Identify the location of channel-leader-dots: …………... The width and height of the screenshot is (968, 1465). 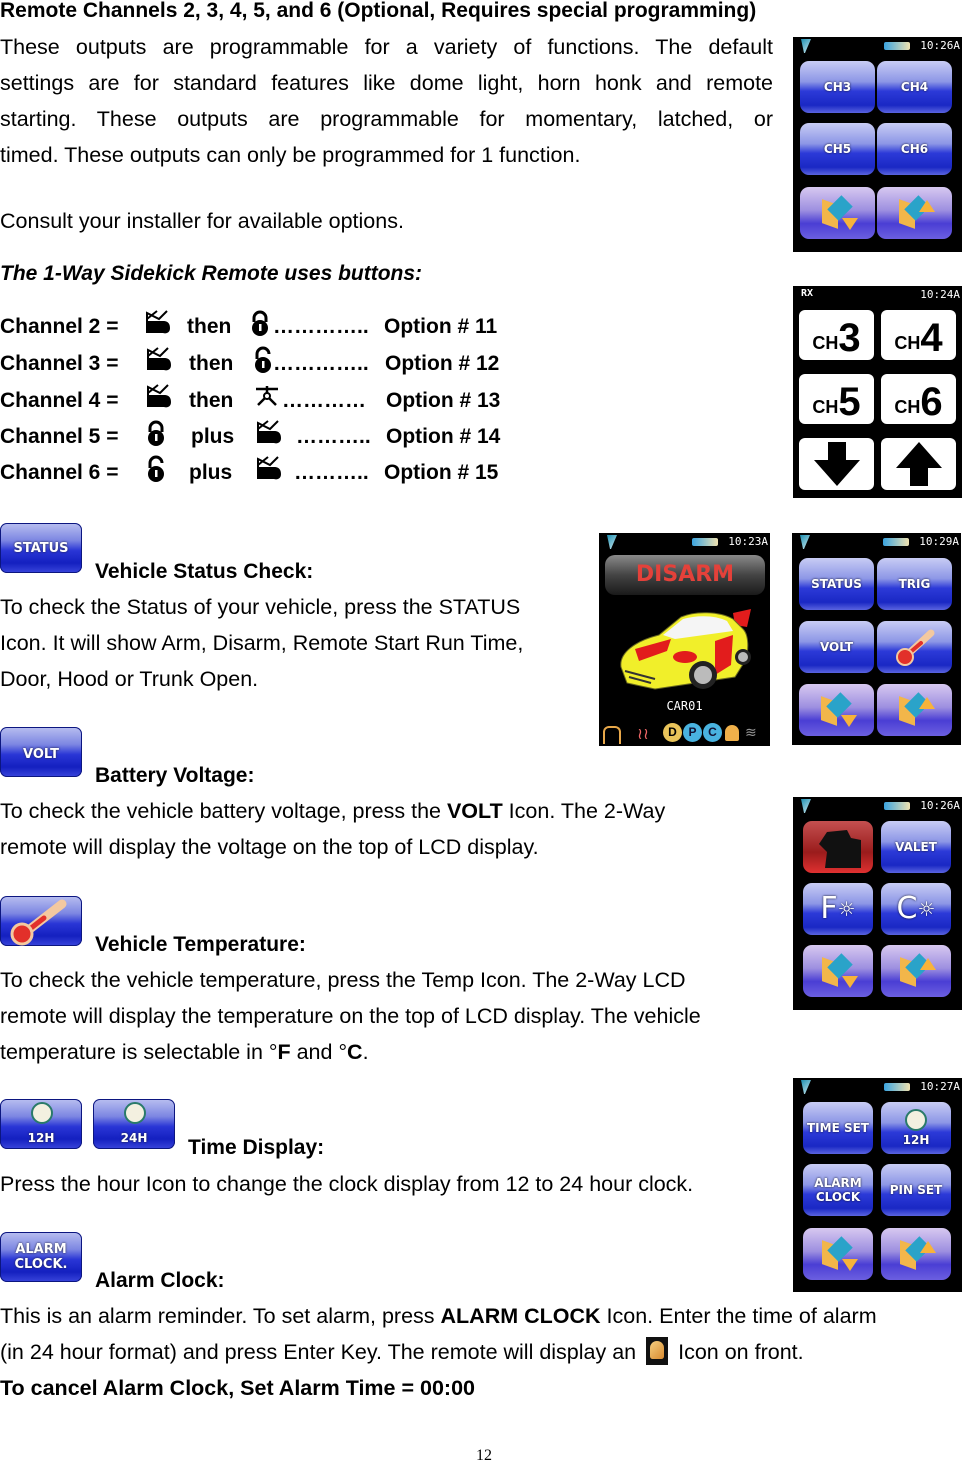
(321, 326).